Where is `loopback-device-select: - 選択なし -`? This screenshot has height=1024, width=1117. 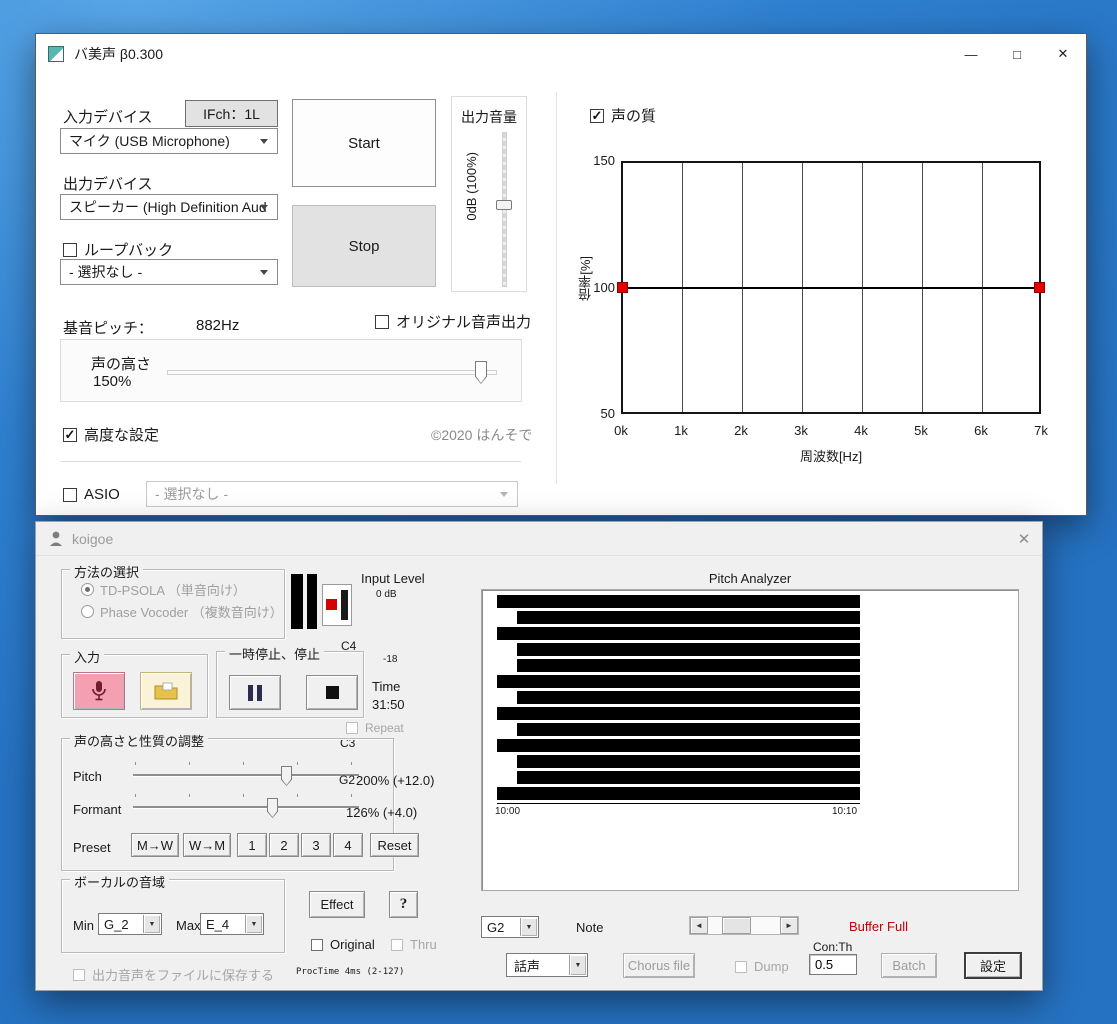 loopback-device-select: - 選択なし - is located at coordinates (169, 272).